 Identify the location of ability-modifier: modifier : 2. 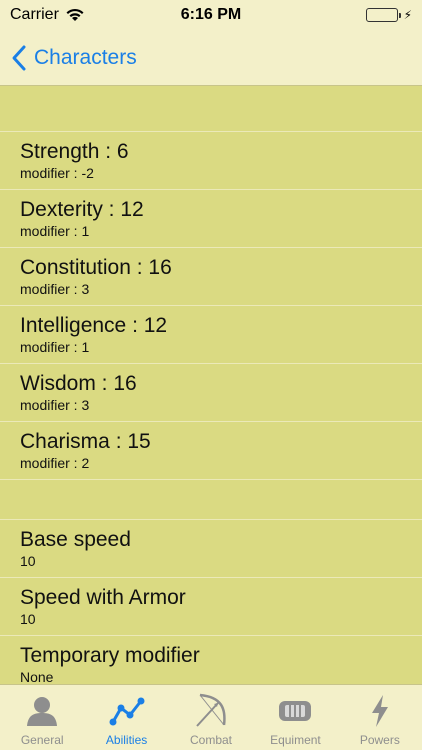
(55, 463).